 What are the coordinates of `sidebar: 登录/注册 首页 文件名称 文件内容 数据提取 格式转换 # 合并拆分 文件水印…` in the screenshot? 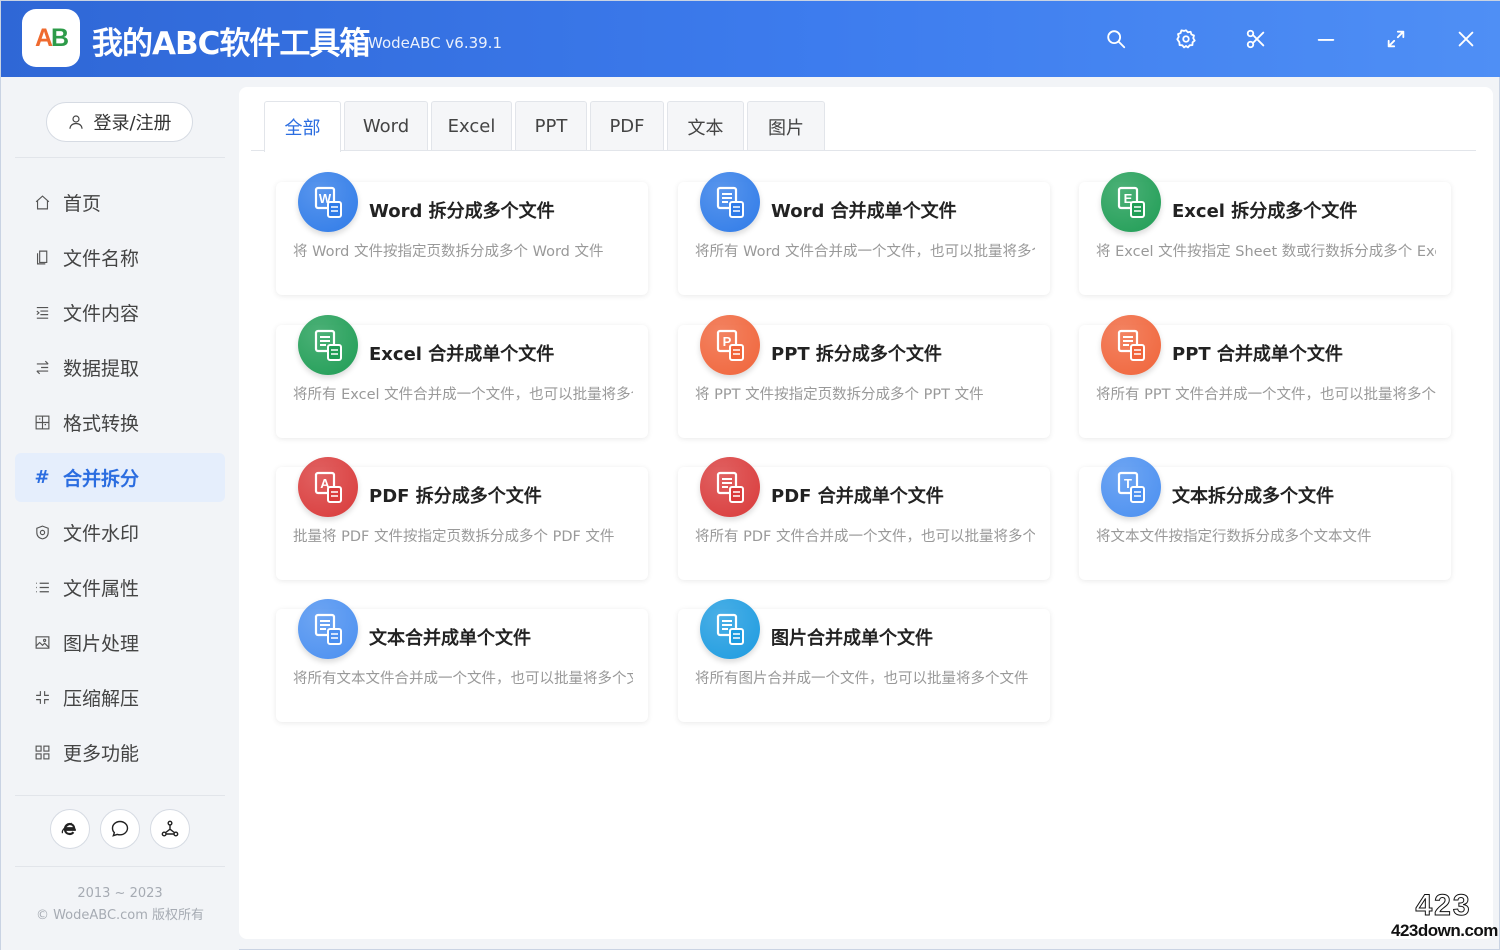 It's located at (120, 513).